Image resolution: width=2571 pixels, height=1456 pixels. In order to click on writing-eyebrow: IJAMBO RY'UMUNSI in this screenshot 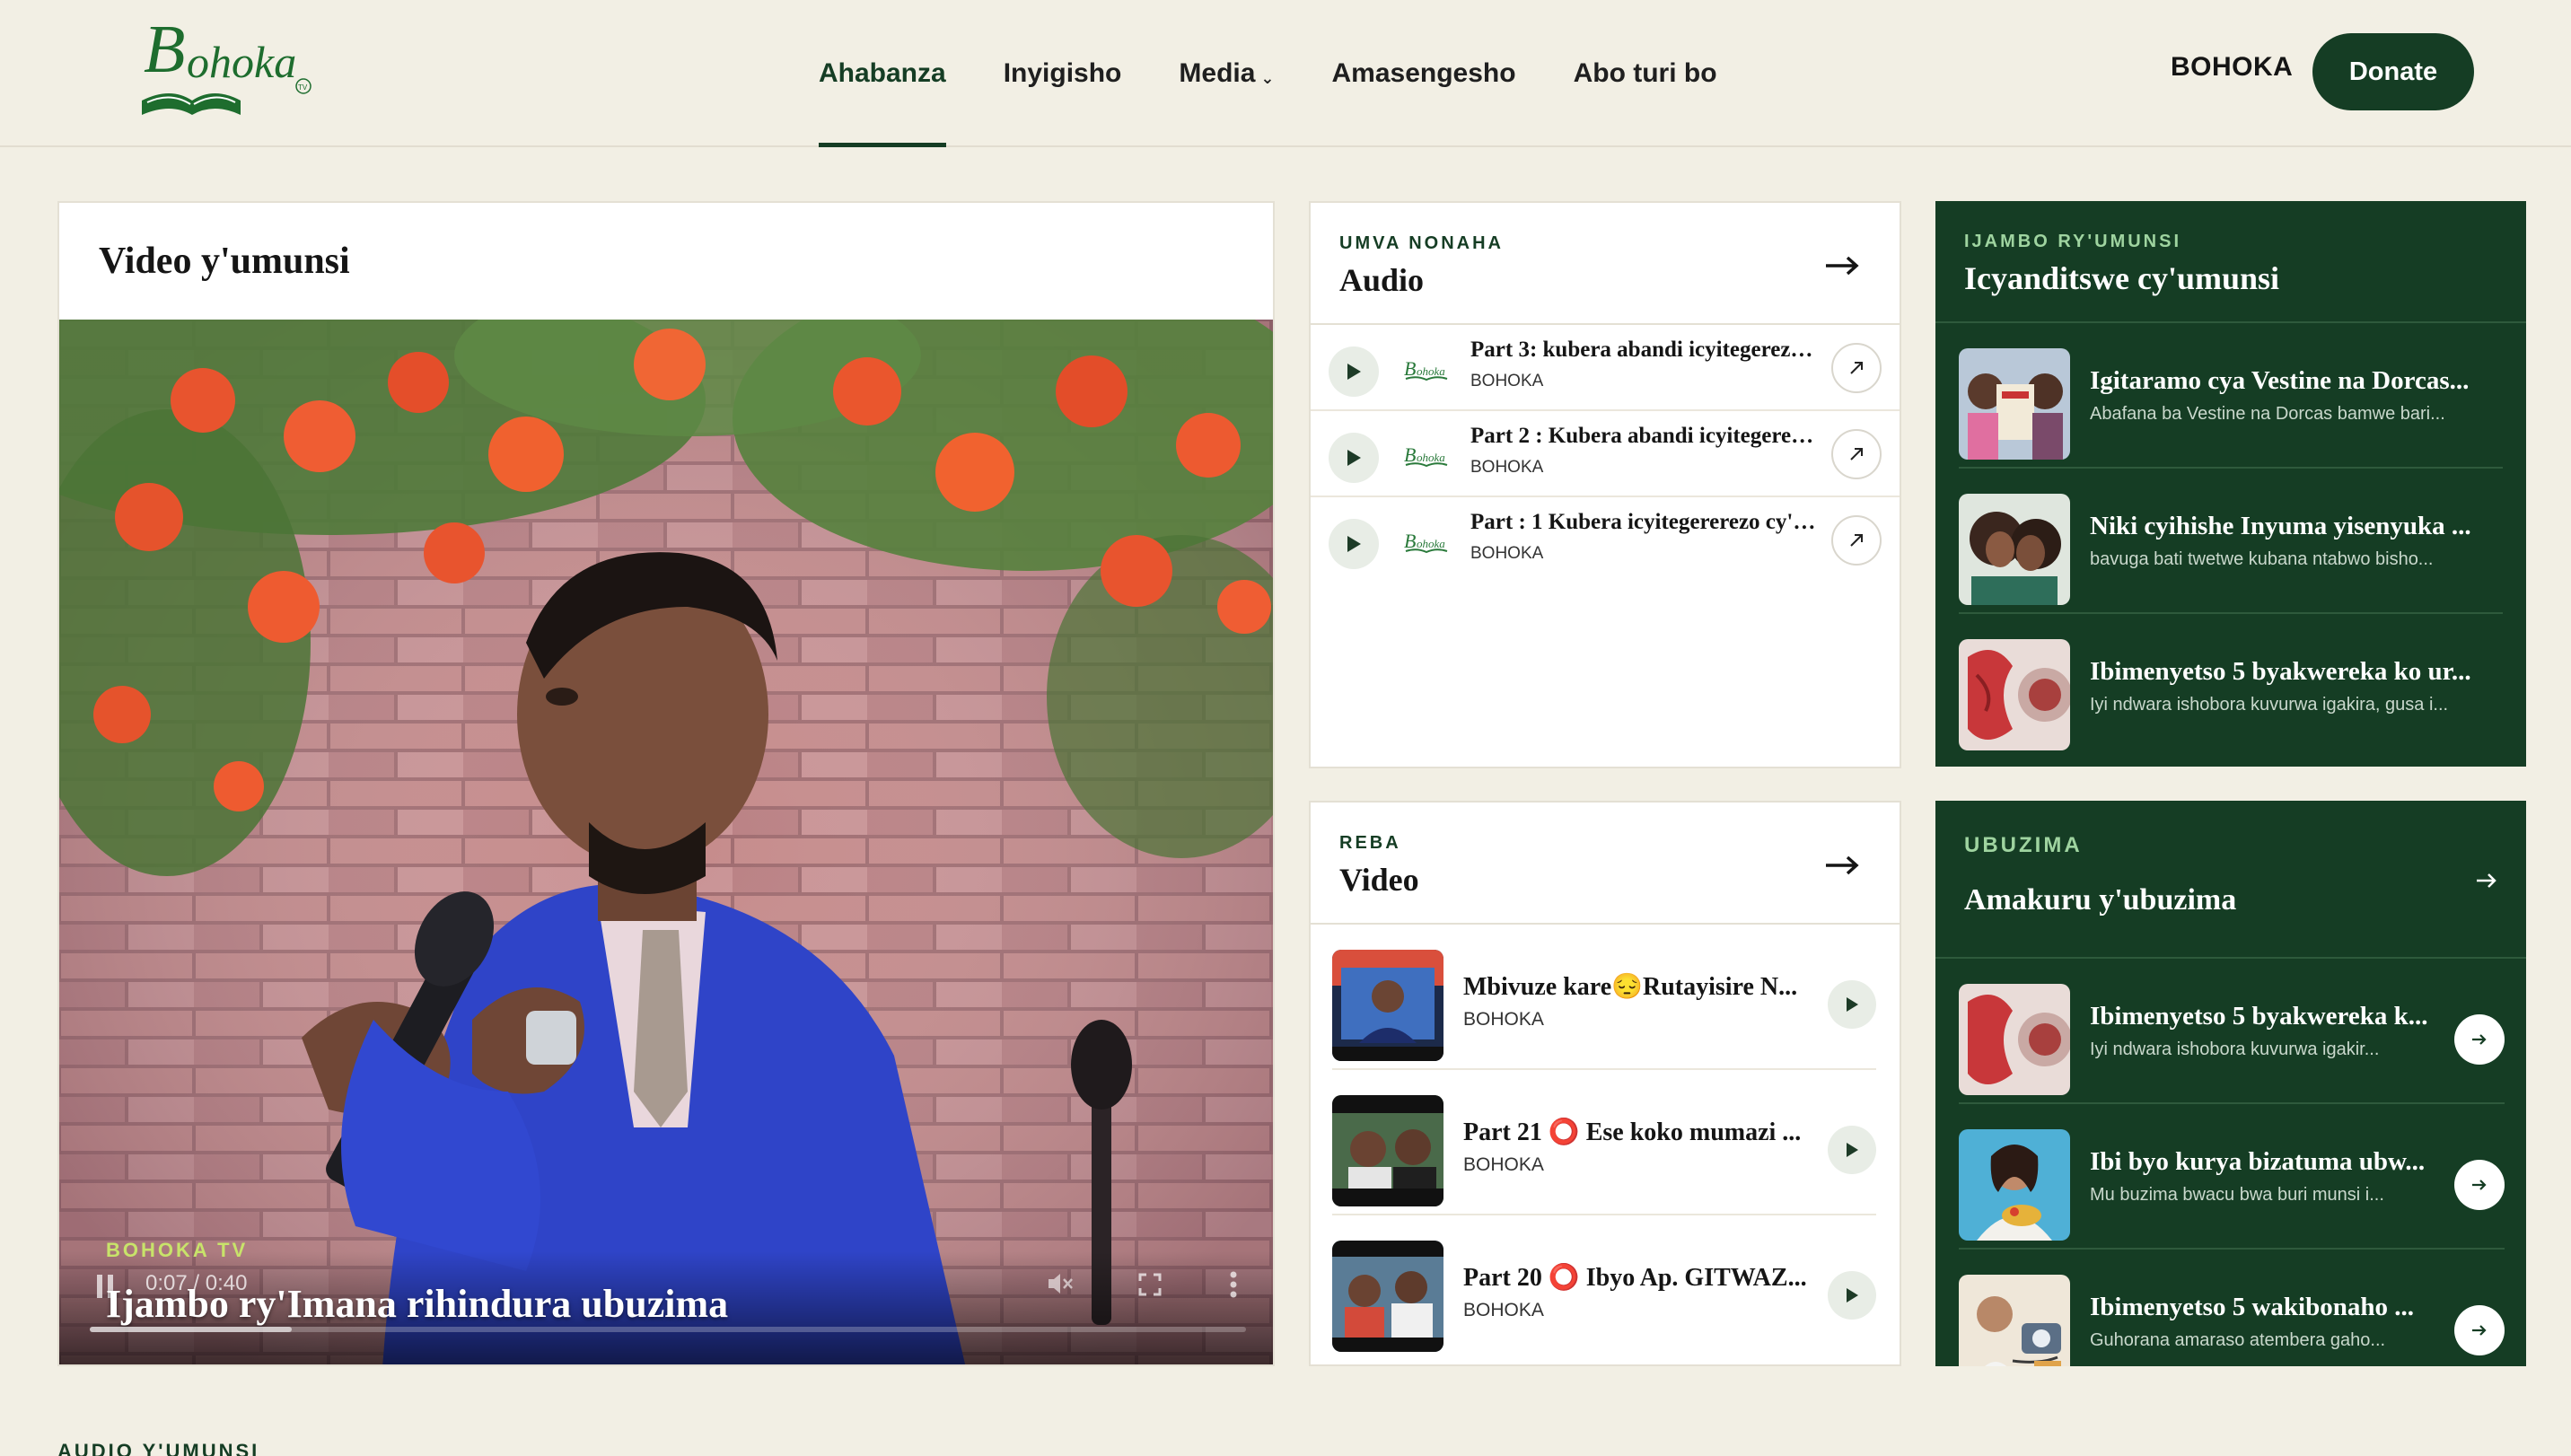, I will do `click(2073, 242)`.